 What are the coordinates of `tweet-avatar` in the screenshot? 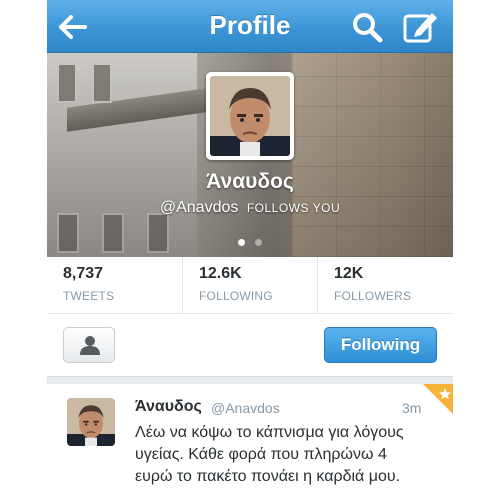 It's located at (91, 422).